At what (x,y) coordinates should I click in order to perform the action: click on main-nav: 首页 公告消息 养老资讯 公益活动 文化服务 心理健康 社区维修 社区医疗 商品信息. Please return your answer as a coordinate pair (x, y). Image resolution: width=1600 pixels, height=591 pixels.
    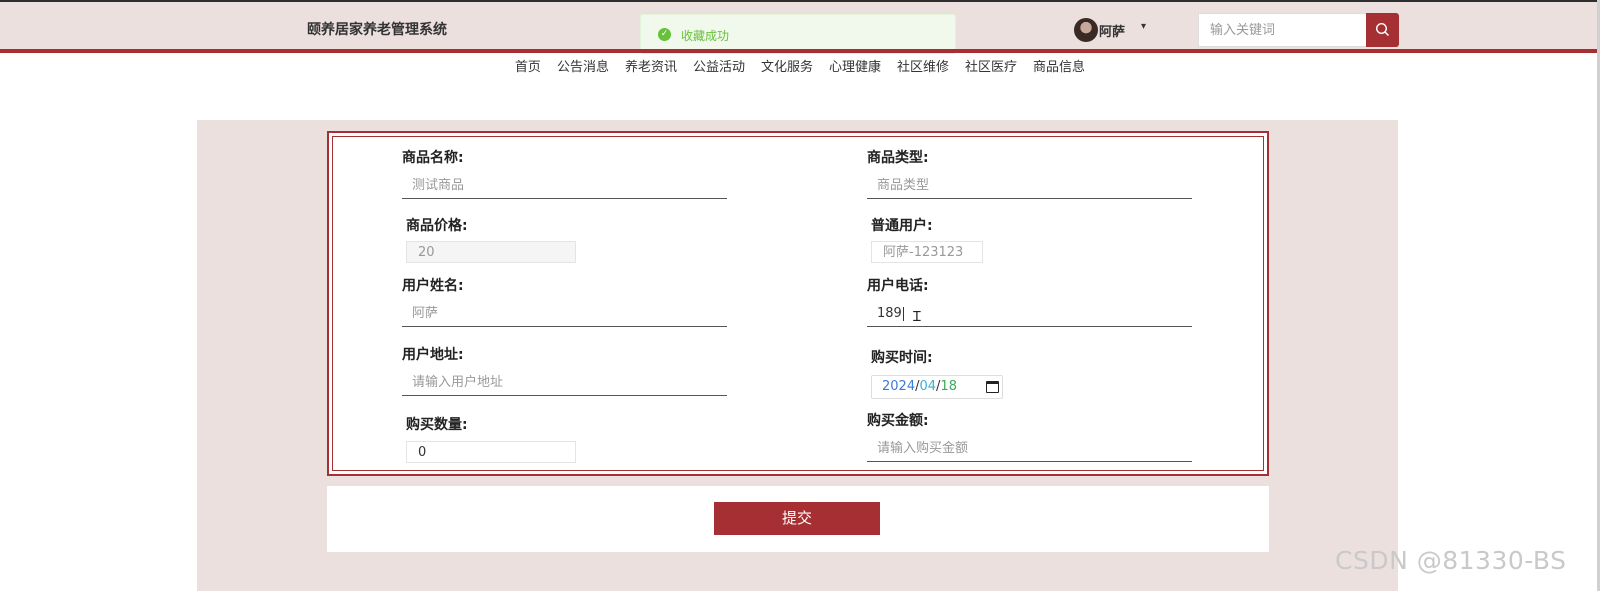
    Looking at the image, I should click on (800, 68).